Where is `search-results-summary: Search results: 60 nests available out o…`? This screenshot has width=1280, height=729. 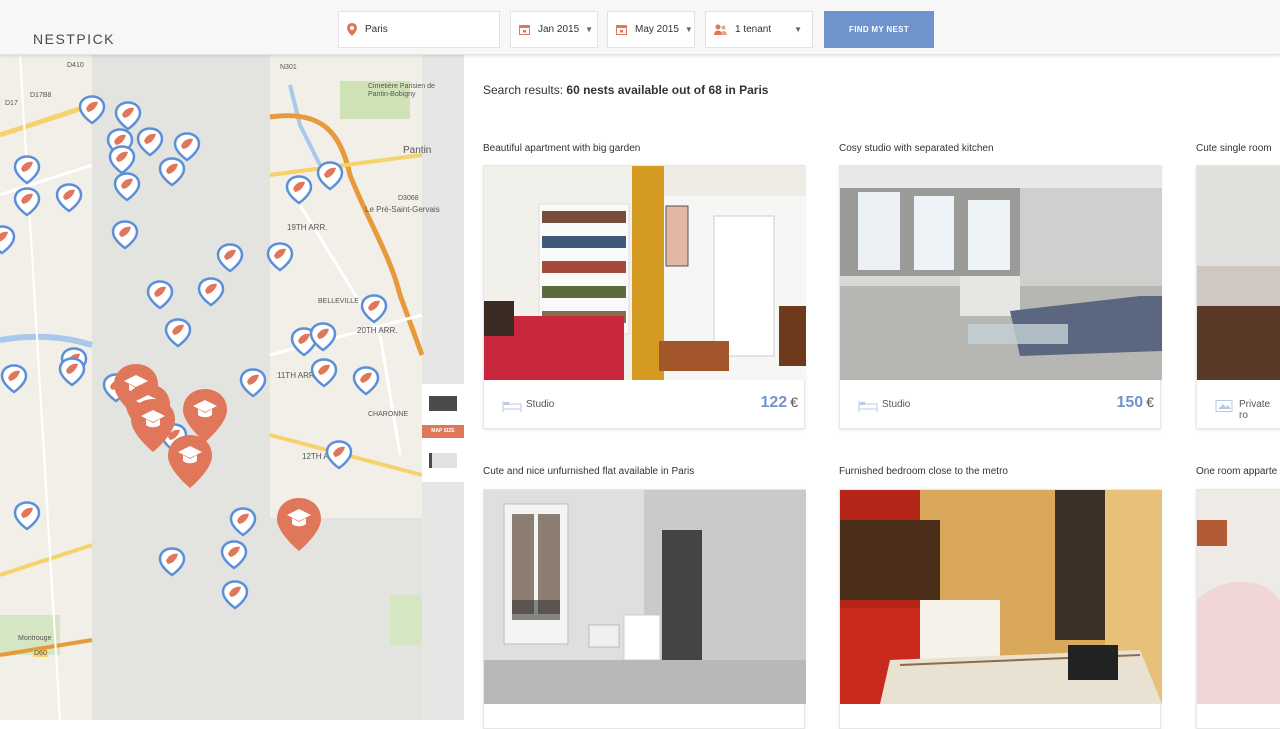
search-results-summary: Search results: 60 nests available out o… is located at coordinates (626, 90).